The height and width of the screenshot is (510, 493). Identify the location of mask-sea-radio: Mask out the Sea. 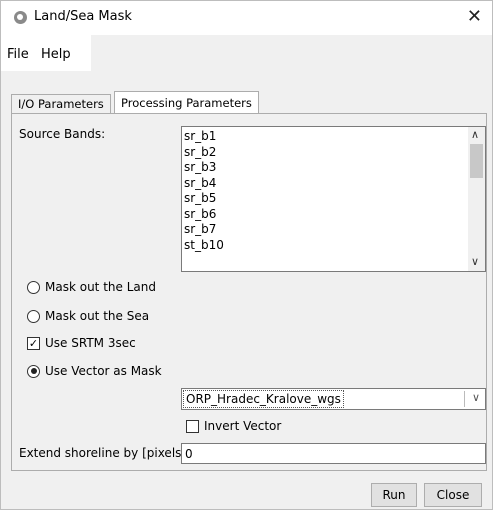
(88, 316).